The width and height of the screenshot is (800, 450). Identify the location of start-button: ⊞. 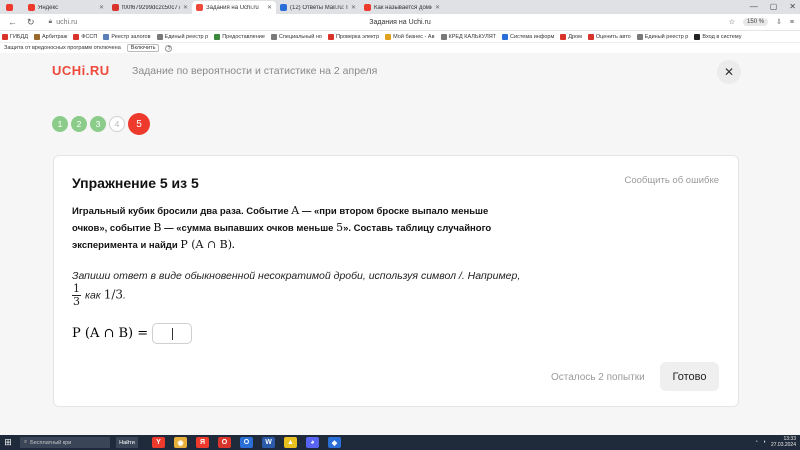
(8, 442).